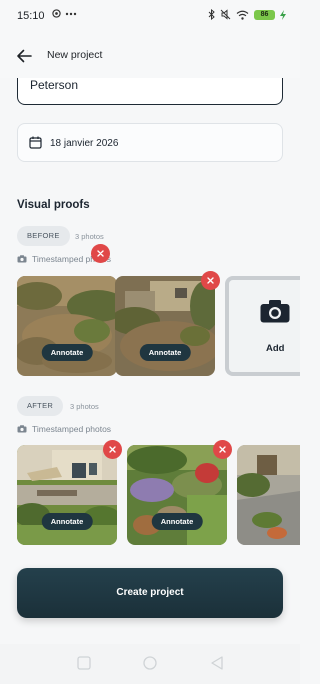 This screenshot has width=320, height=684. What do you see at coordinates (31, 16) in the screenshot?
I see `status-time: 15:10` at bounding box center [31, 16].